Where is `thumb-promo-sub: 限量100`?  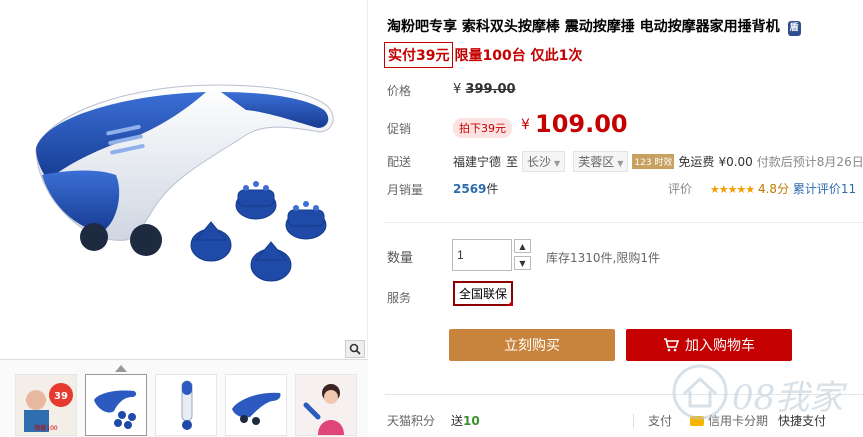 thumb-promo-sub: 限量100 is located at coordinates (46, 428).